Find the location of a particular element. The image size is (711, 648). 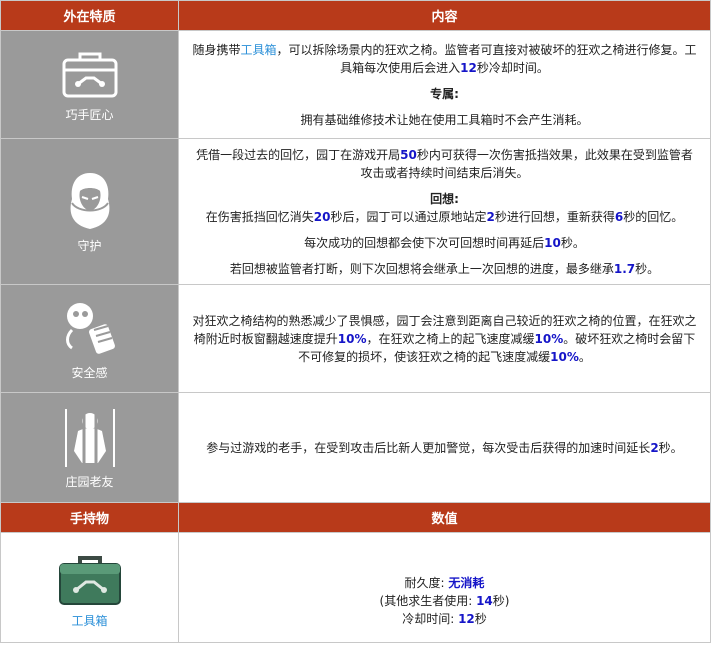

trait-subtext: 每次成功的回想都会使下次可回想时间再延后10秒。 is located at coordinates (444, 243).